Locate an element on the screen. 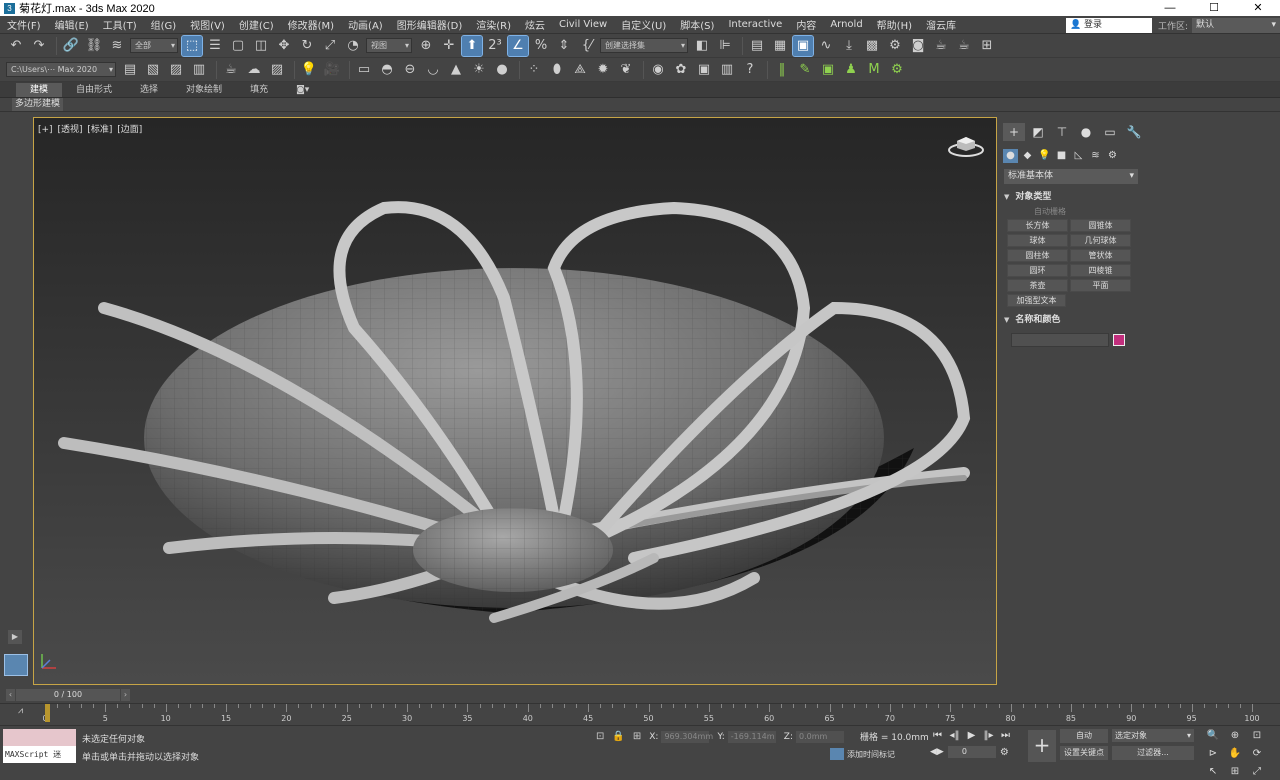  spinner-snap-icon: ⇕ is located at coordinates (564, 46).